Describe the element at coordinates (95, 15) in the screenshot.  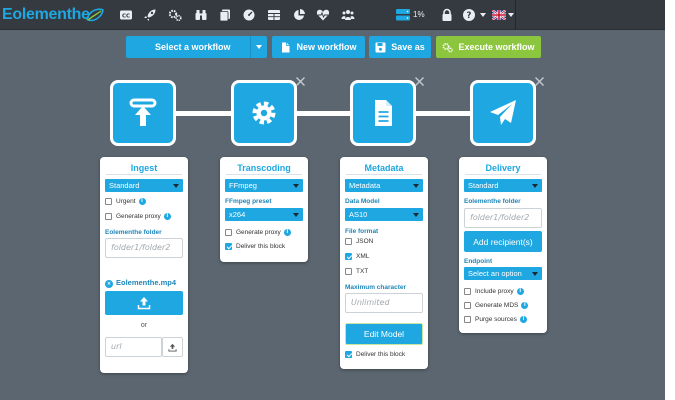
I see `leaf-logo-icon` at that location.